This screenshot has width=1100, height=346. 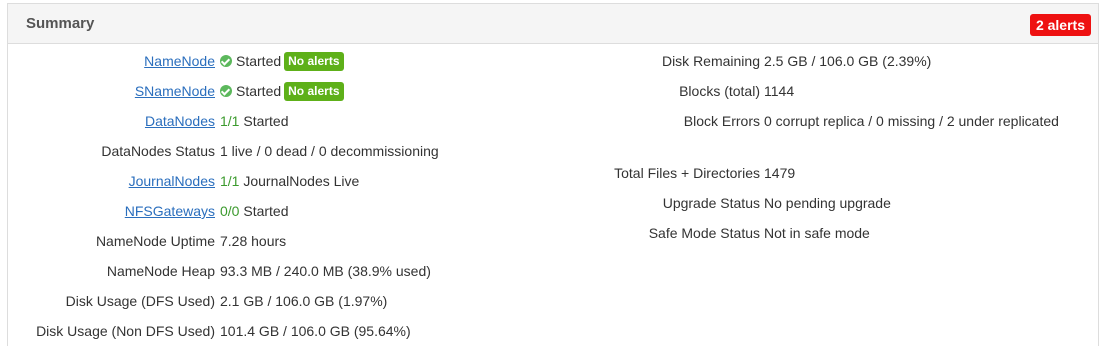 I want to click on safe-mode-status-value: Not in safe mode, so click(x=817, y=233).